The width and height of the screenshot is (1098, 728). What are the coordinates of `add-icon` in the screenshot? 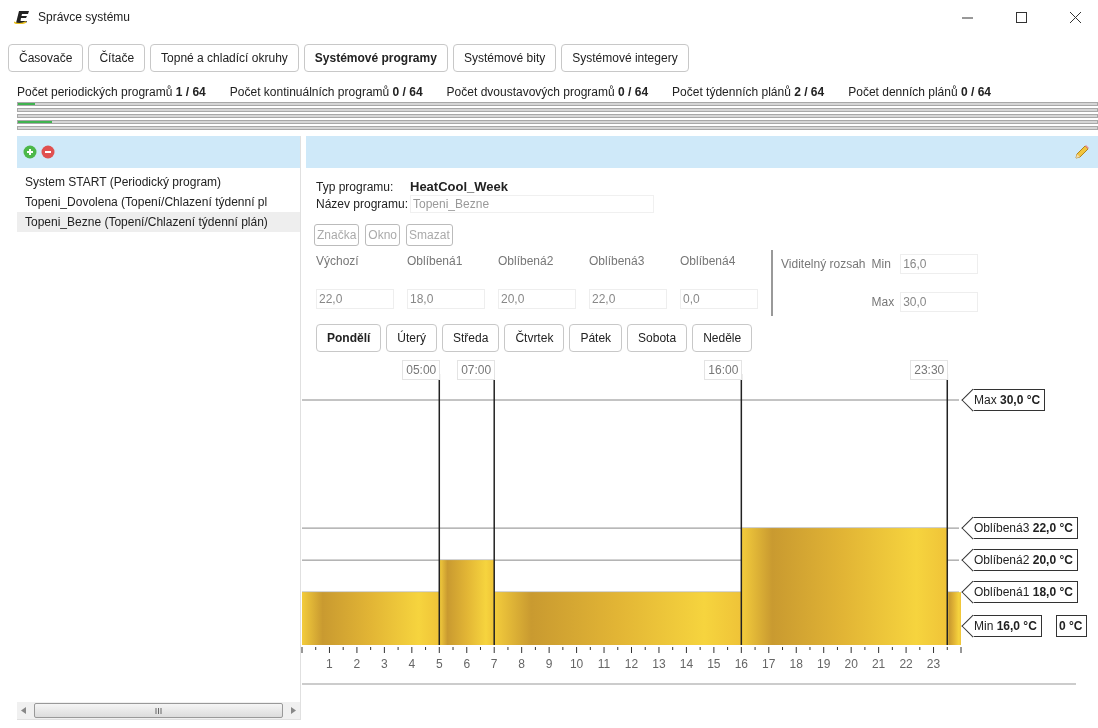 It's located at (30, 152).